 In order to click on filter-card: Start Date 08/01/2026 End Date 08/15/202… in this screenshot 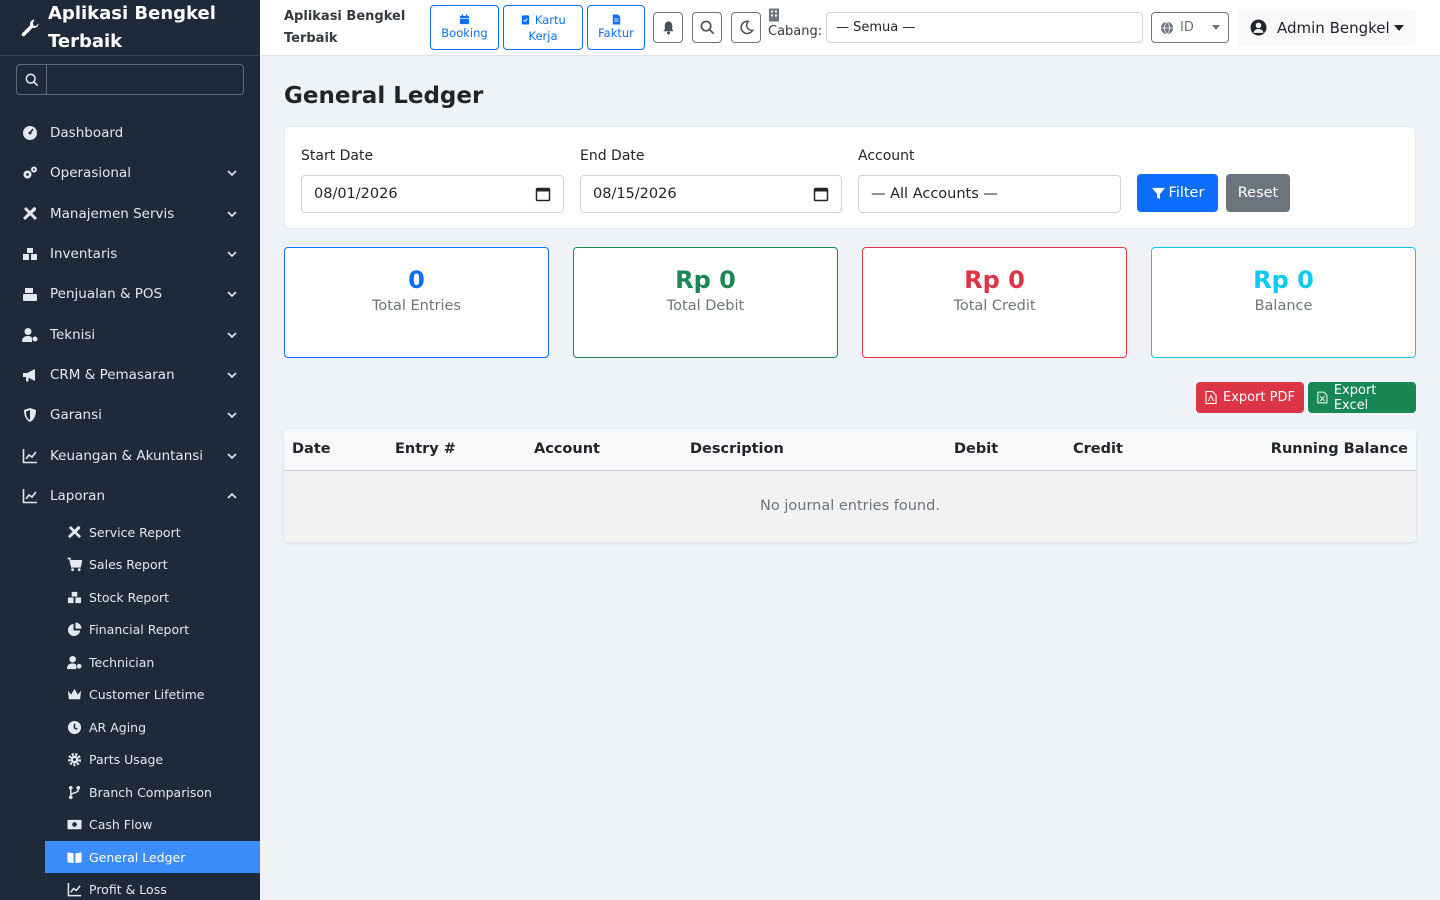, I will do `click(850, 177)`.